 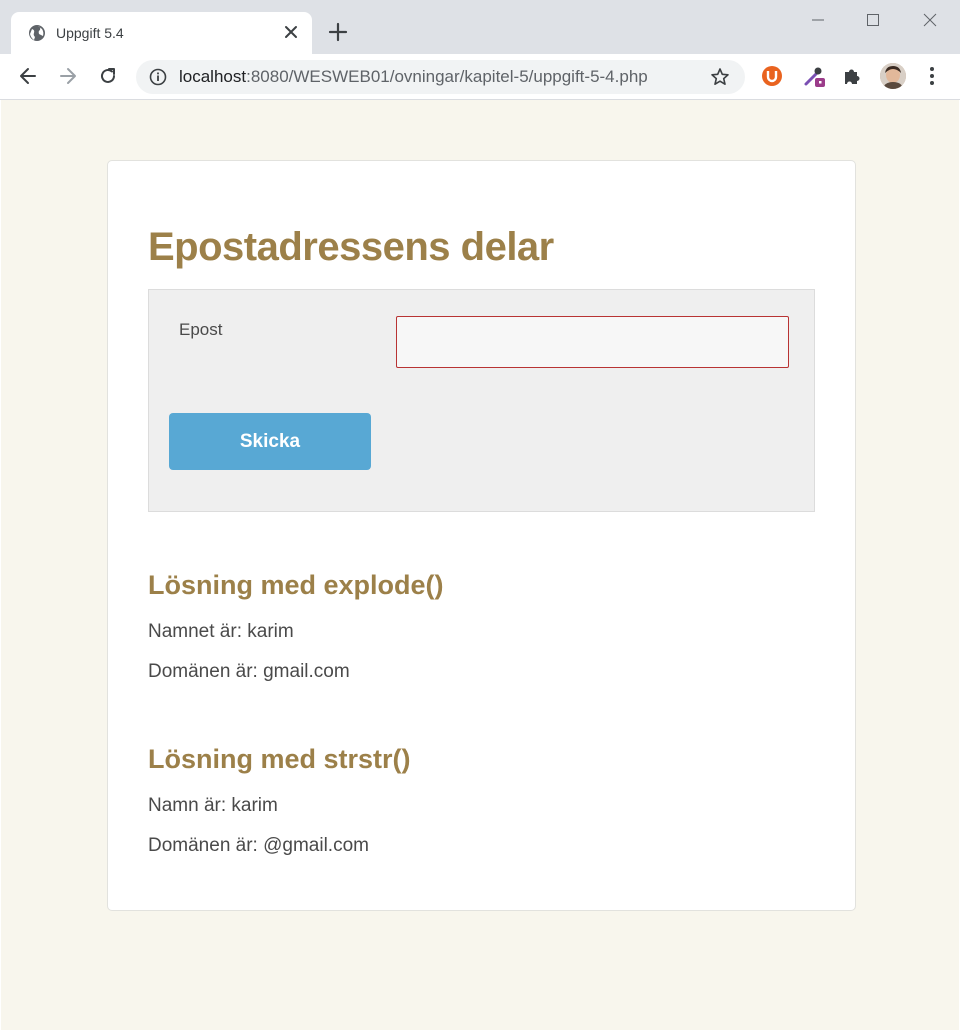 I want to click on avatar, so click(x=893, y=76).